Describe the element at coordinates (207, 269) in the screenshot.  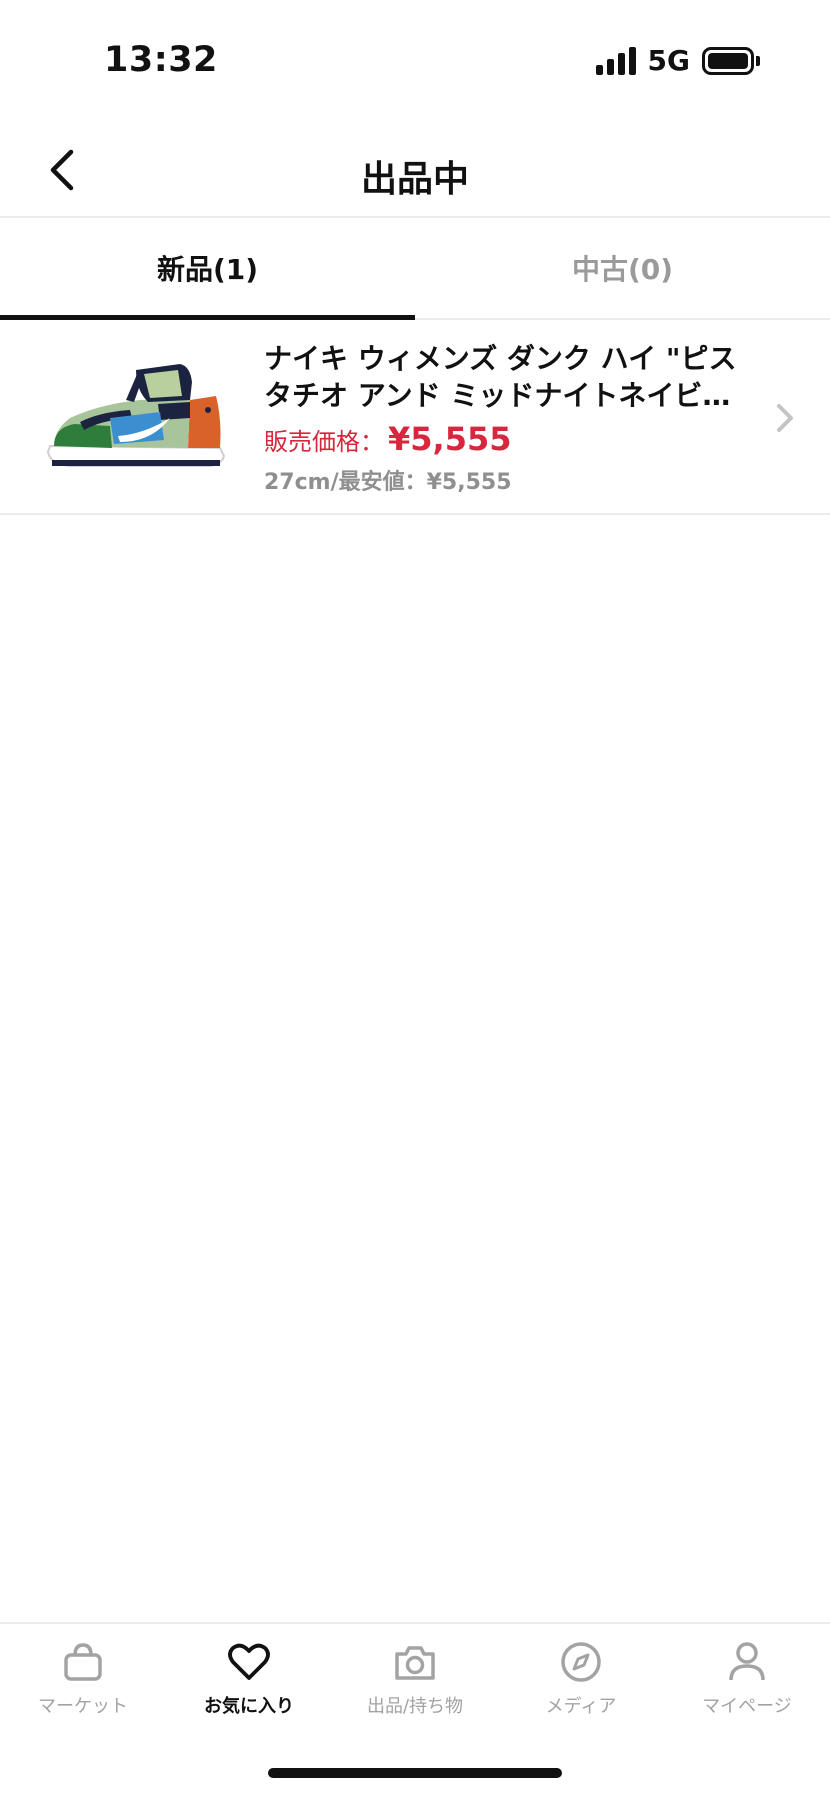
I see `tab-new: 新品(1)` at that location.